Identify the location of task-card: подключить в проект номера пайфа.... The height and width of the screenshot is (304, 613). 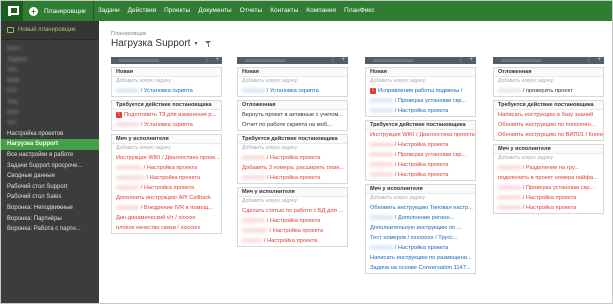
(548, 178).